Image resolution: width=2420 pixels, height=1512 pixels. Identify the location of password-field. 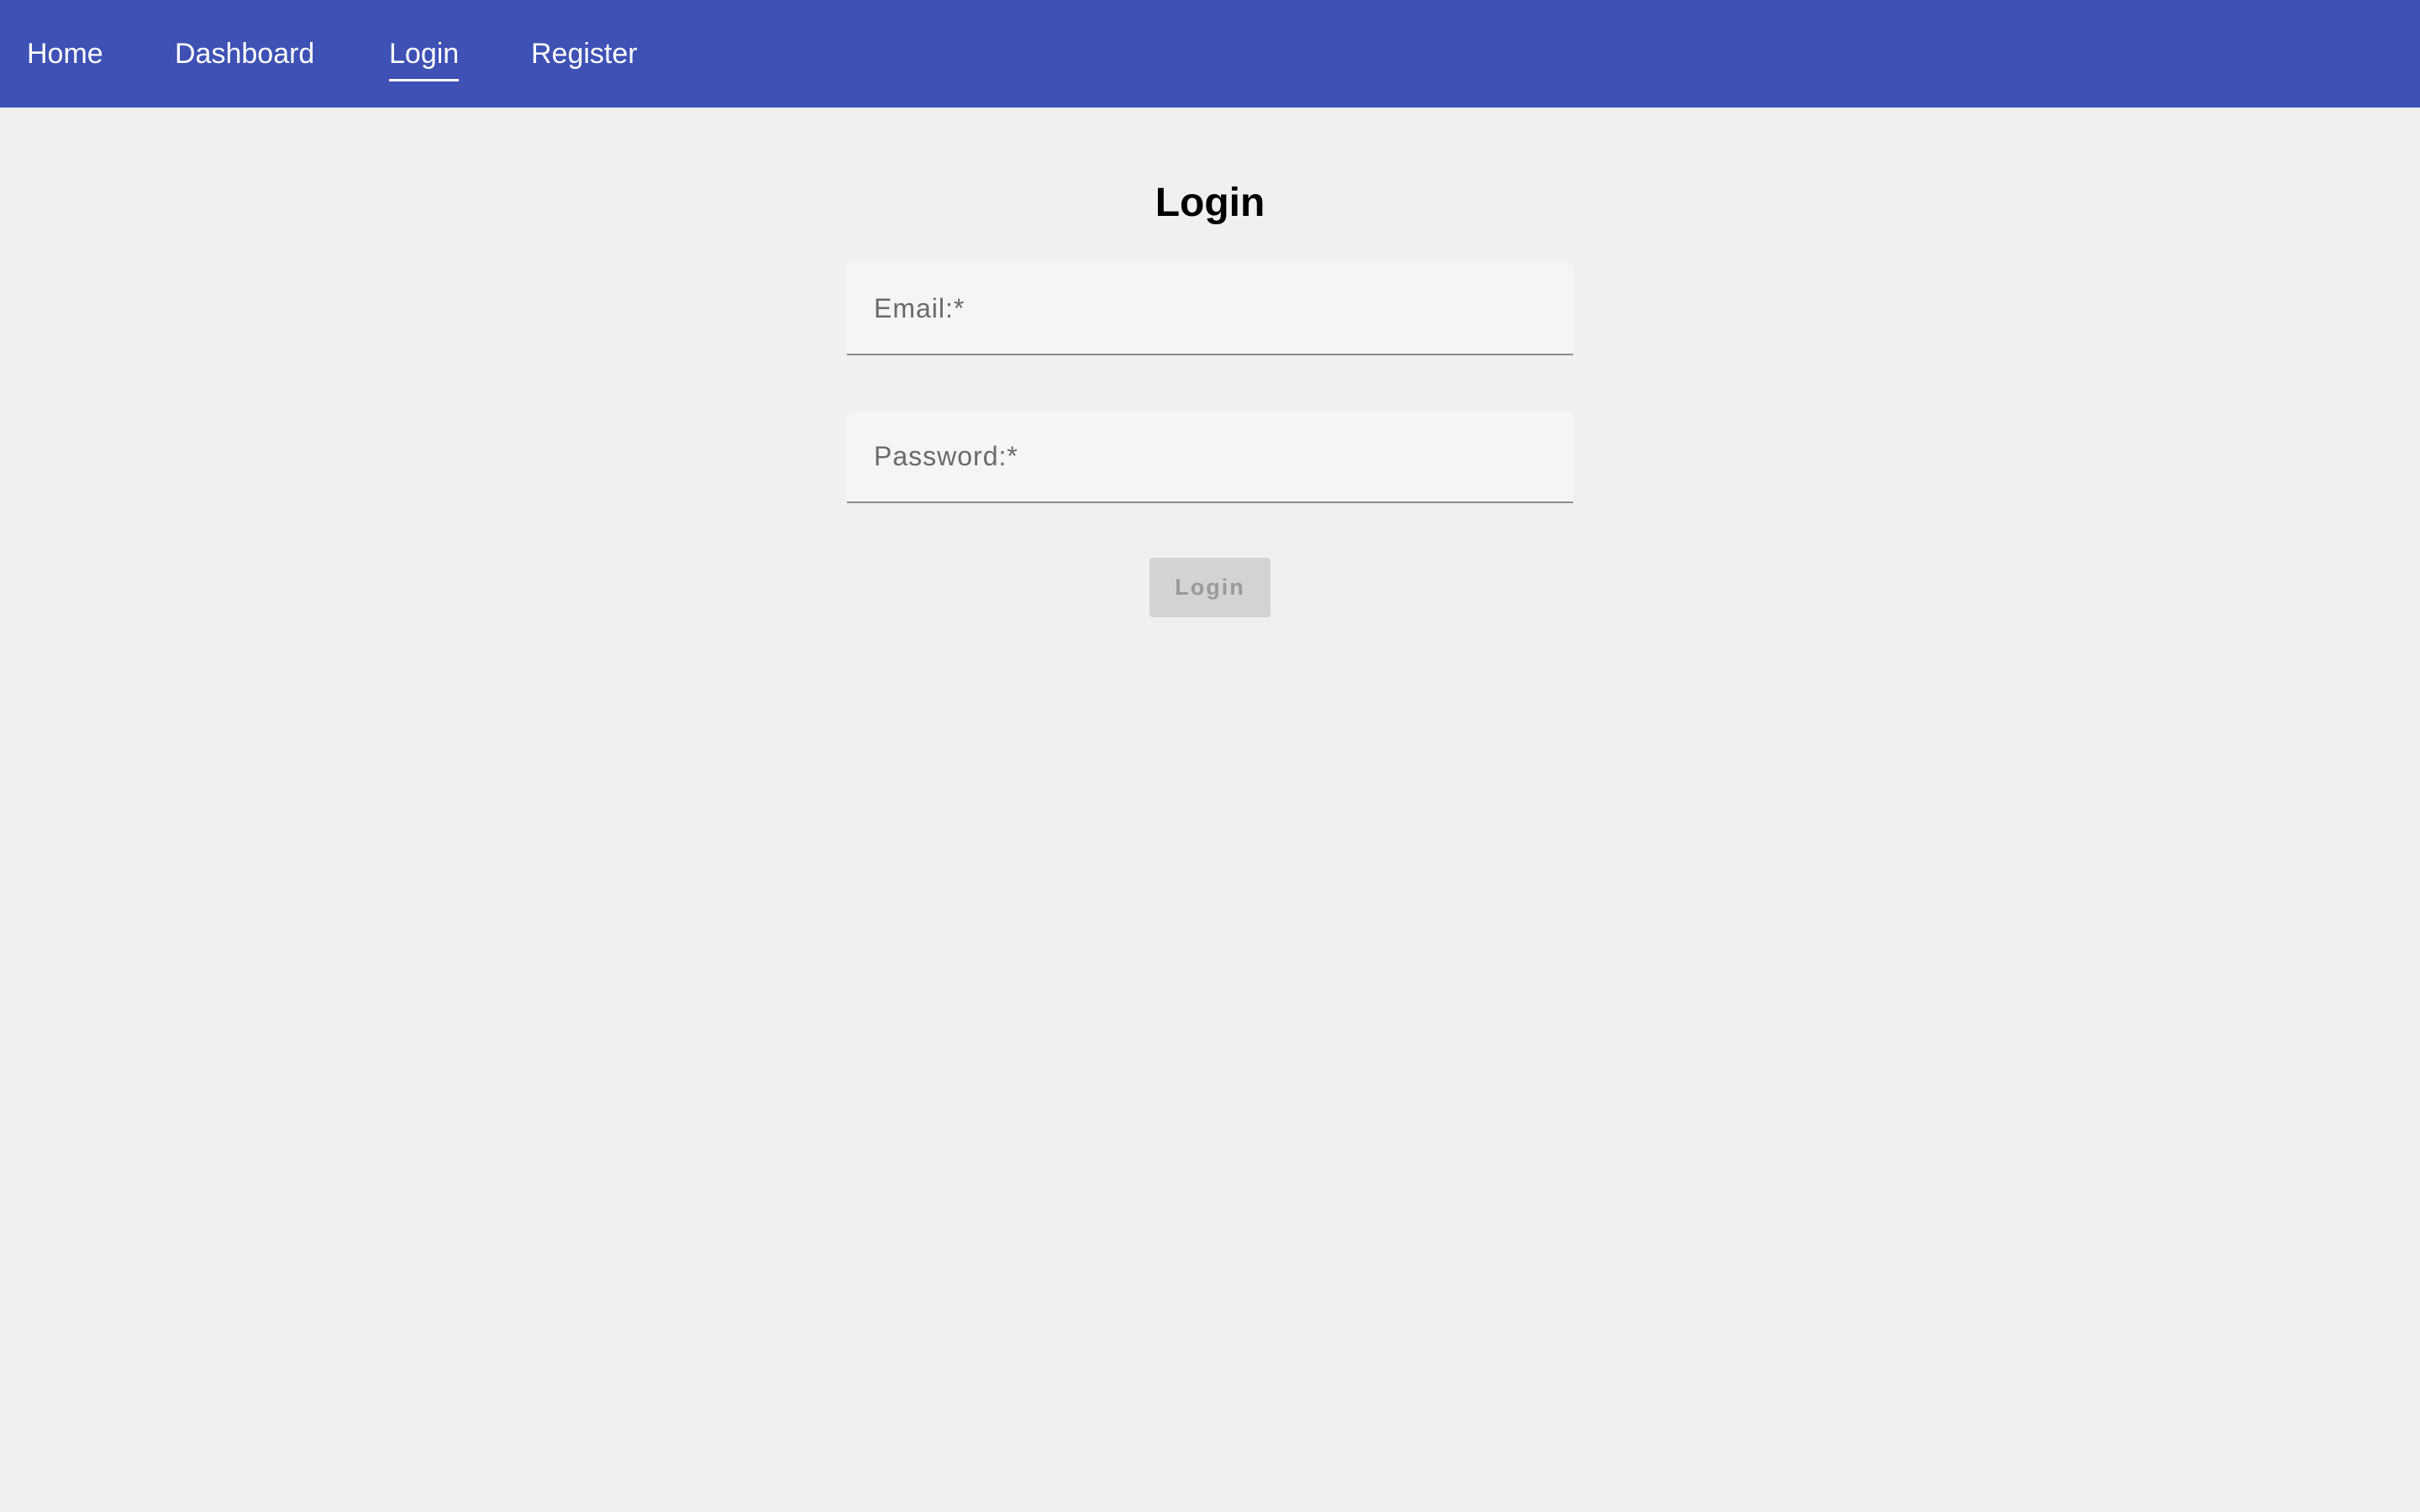
(1210, 456).